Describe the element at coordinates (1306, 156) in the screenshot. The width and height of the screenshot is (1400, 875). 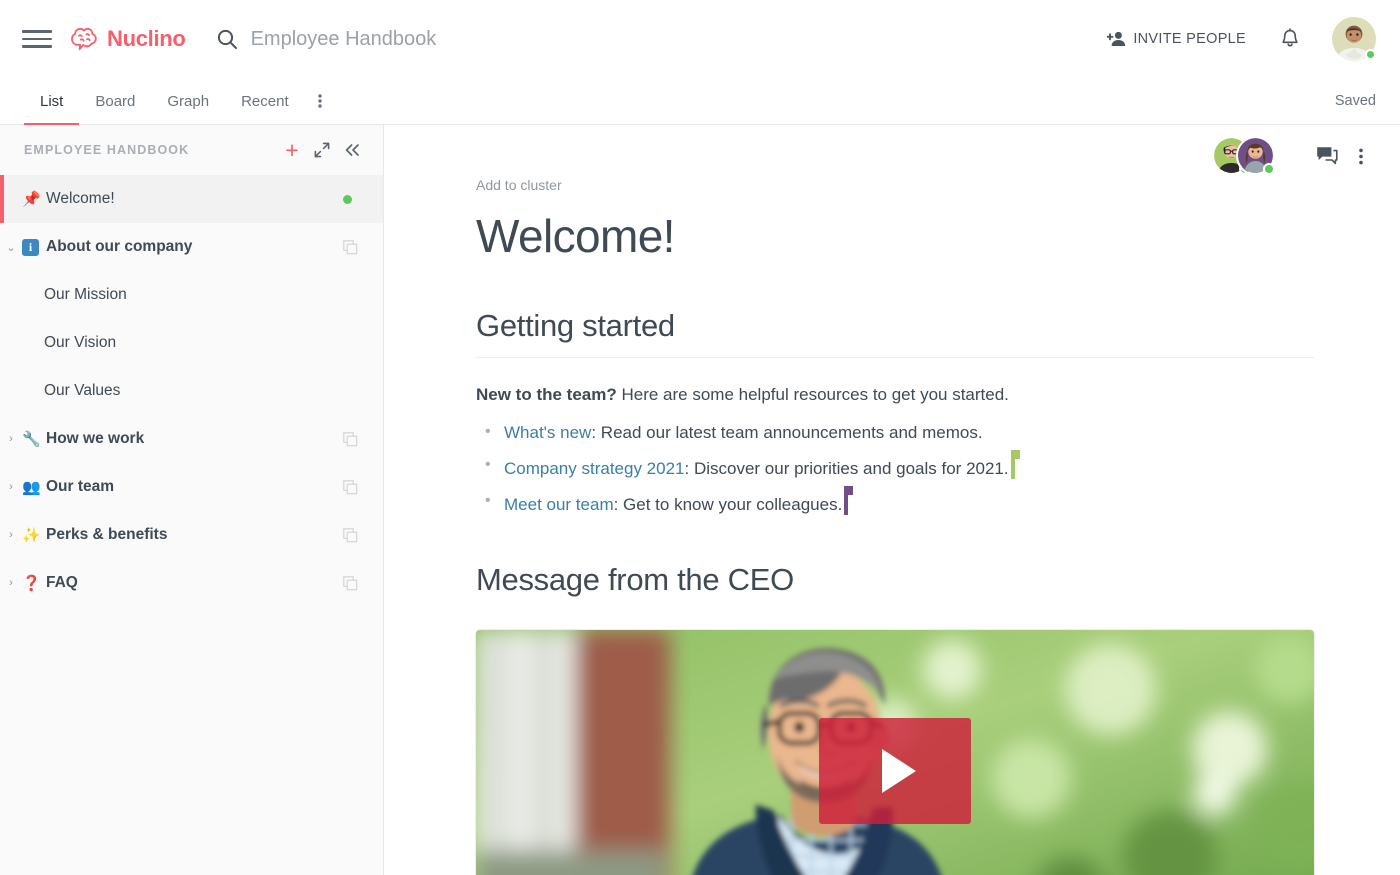
I see `document-toolbar` at that location.